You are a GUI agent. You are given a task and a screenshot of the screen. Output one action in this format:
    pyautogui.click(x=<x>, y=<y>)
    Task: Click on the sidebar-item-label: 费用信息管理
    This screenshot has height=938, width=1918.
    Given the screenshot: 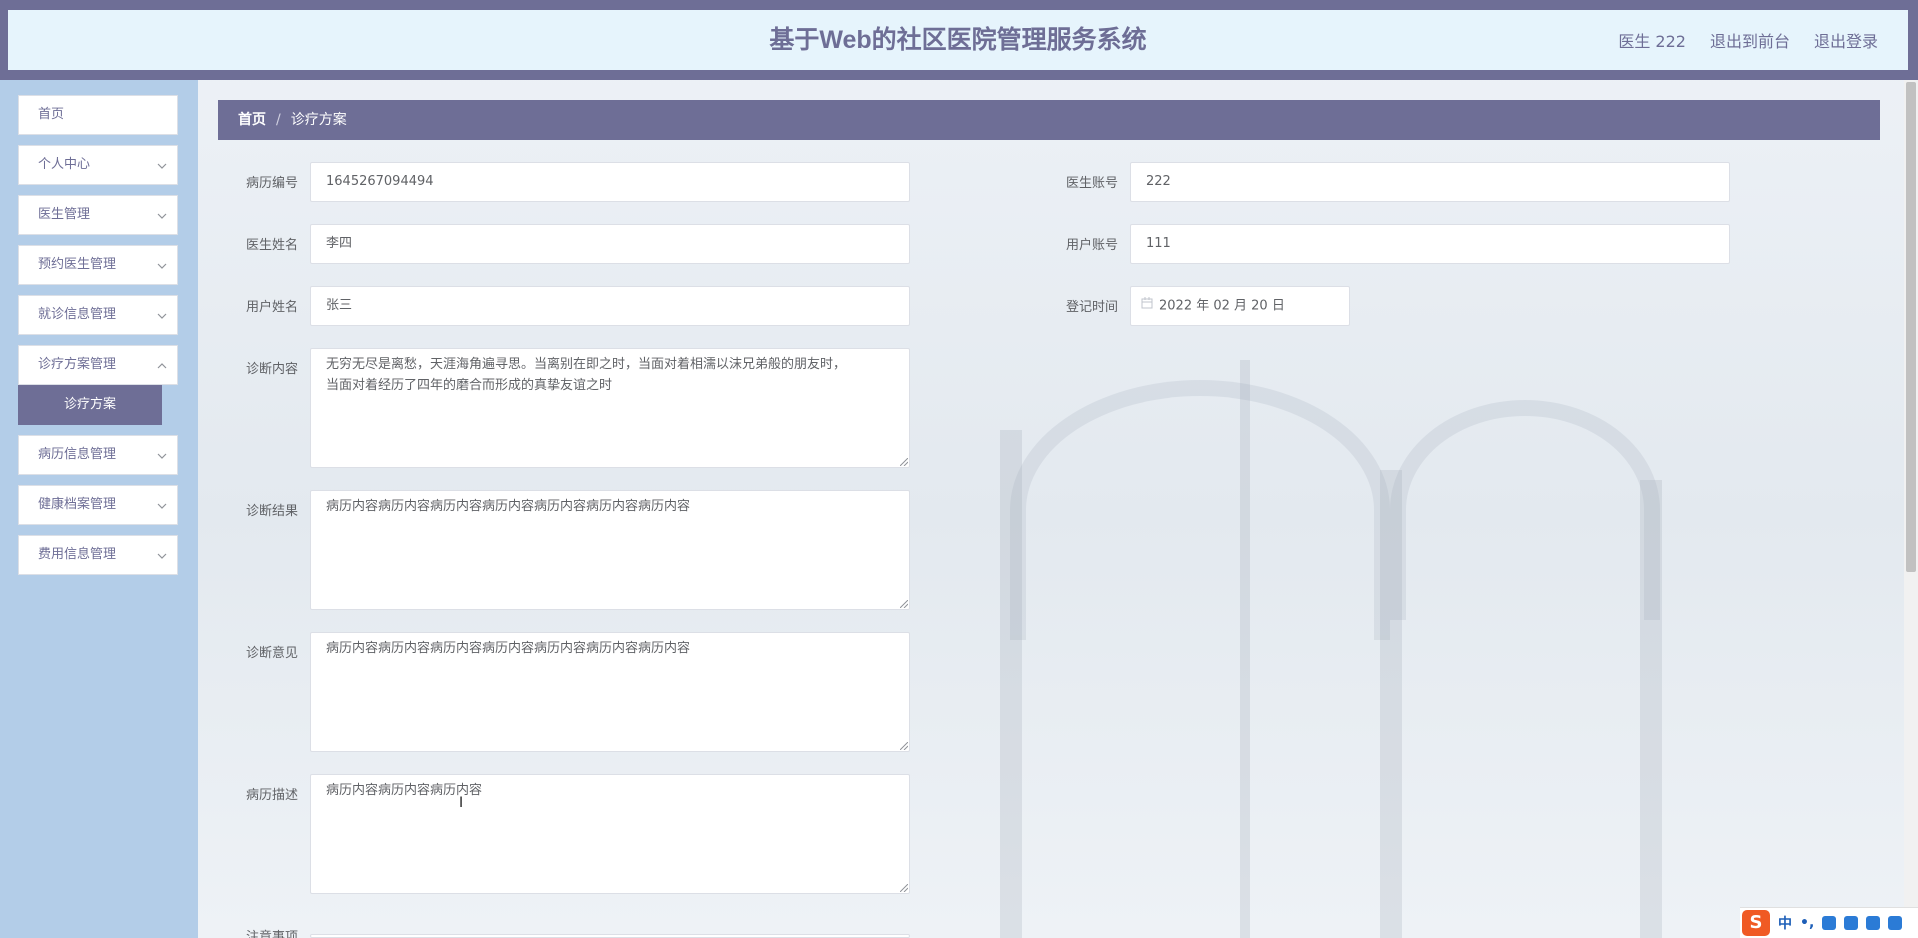 What is the action you would take?
    pyautogui.click(x=77, y=554)
    